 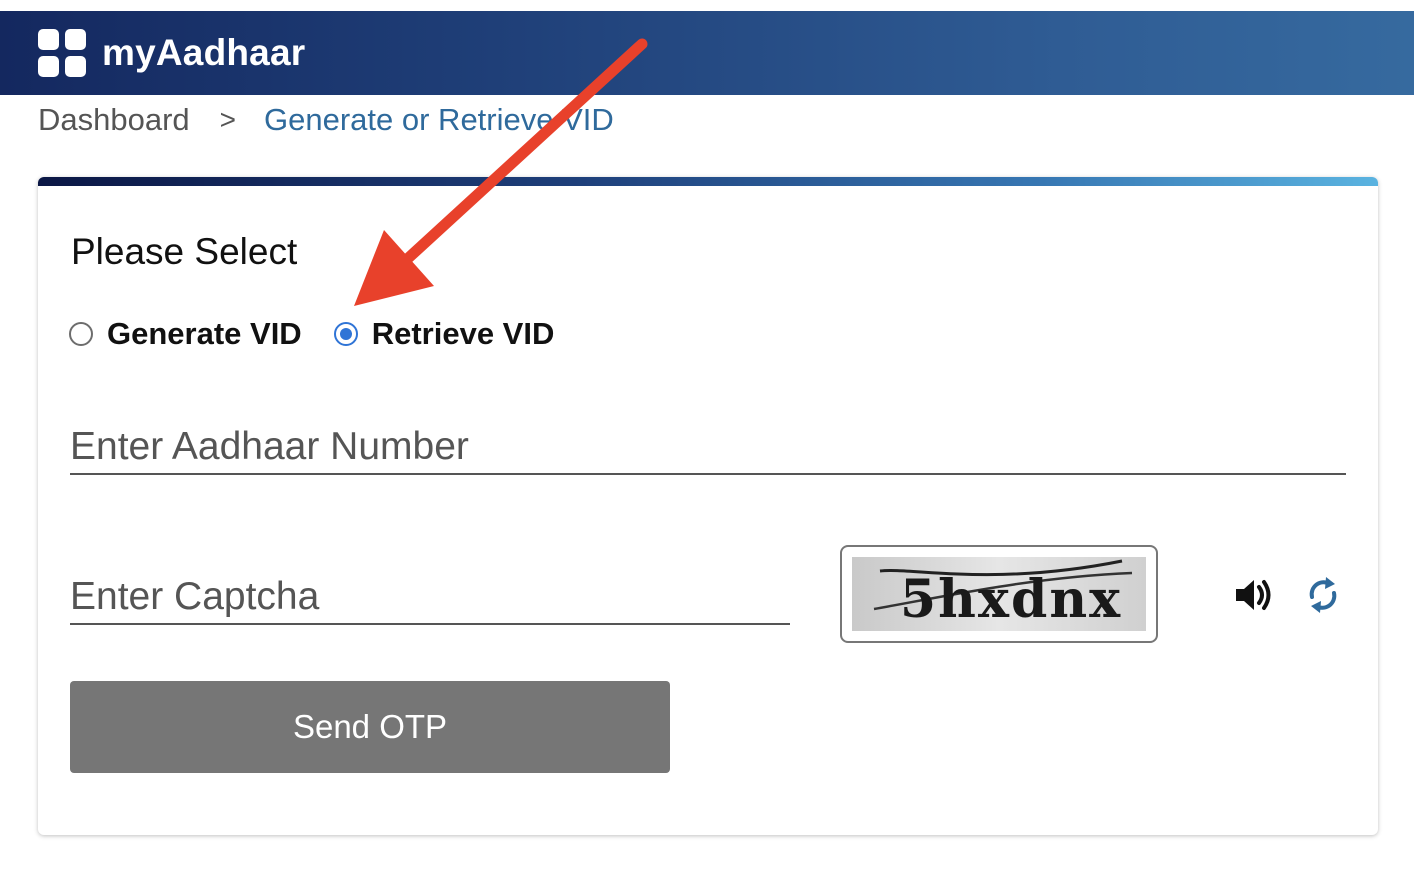 I want to click on aadhaar-number-field, so click(x=708, y=448).